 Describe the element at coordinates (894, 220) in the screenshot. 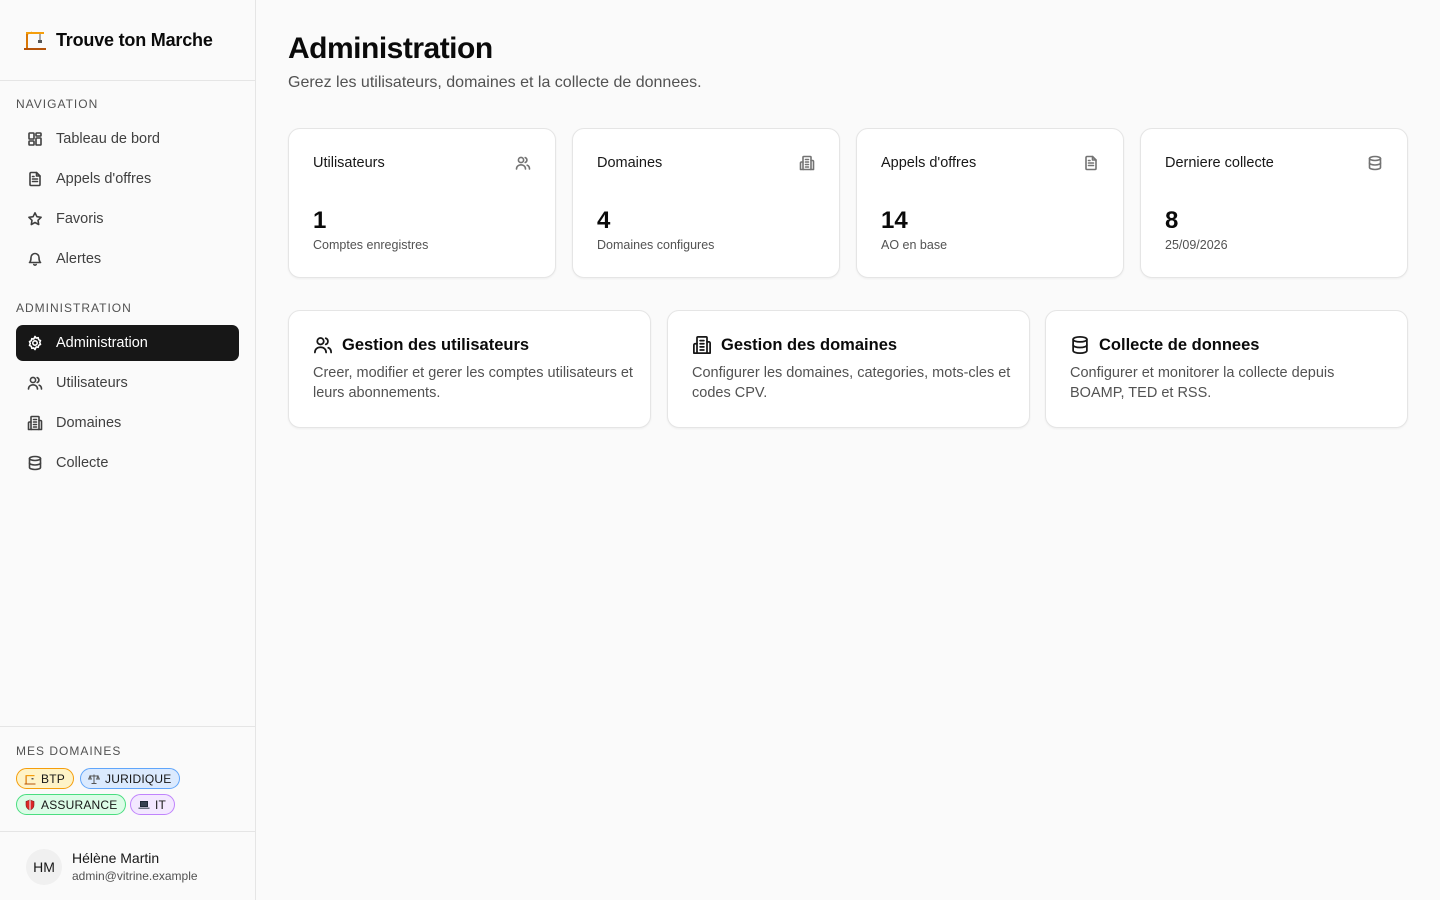

I see `stat-value: 14` at that location.